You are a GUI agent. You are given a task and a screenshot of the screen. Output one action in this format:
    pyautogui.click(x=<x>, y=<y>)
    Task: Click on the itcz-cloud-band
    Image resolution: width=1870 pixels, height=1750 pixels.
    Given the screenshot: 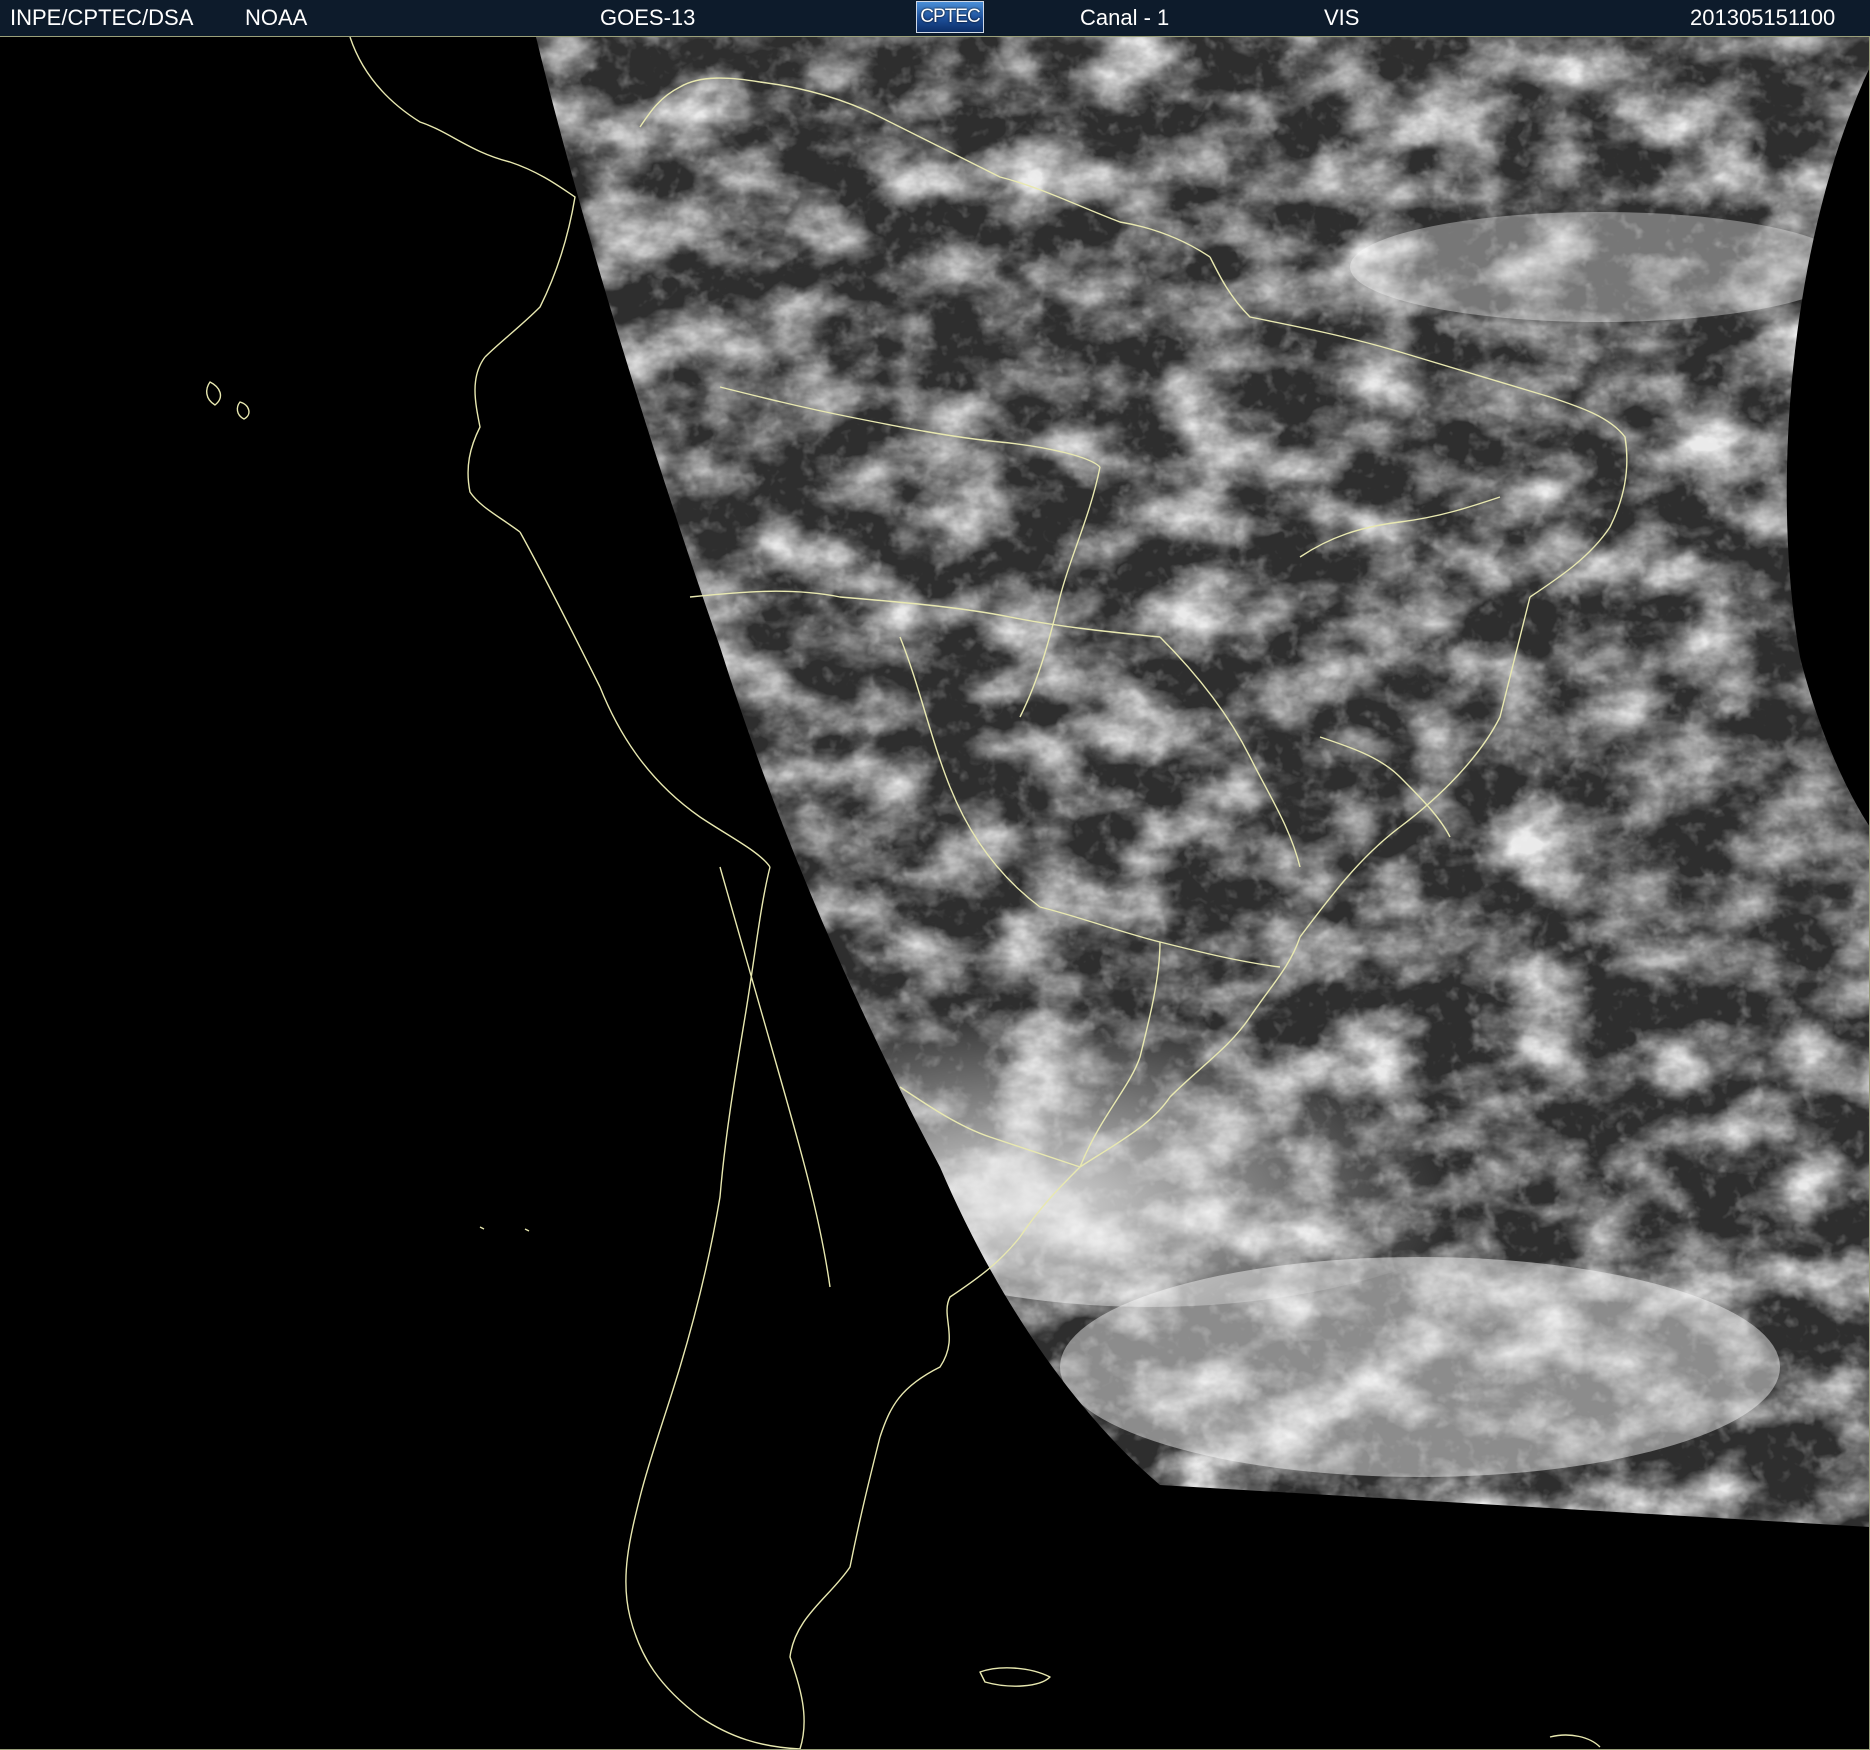 What is the action you would take?
    pyautogui.click(x=1600, y=267)
    